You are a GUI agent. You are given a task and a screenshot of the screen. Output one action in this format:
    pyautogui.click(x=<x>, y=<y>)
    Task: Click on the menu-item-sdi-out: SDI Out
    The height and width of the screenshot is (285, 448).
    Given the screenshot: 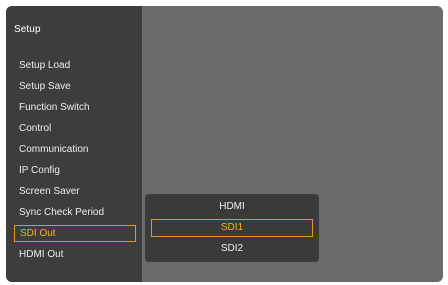 What is the action you would take?
    pyautogui.click(x=75, y=233)
    